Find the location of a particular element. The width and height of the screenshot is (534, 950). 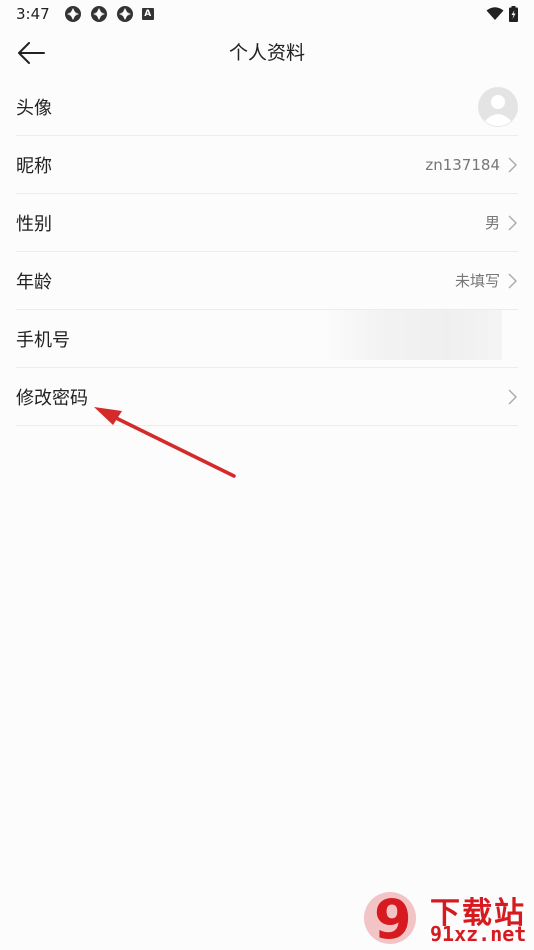

watermark-logo-text: 9 is located at coordinates (393, 919).